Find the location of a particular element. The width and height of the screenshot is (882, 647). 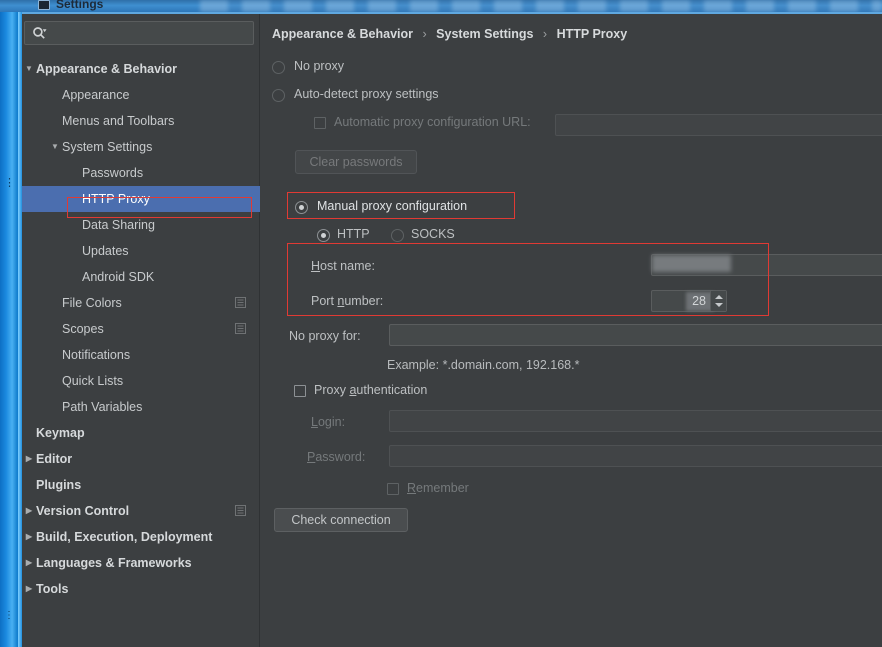

no-proxy-for-input is located at coordinates (635, 335).